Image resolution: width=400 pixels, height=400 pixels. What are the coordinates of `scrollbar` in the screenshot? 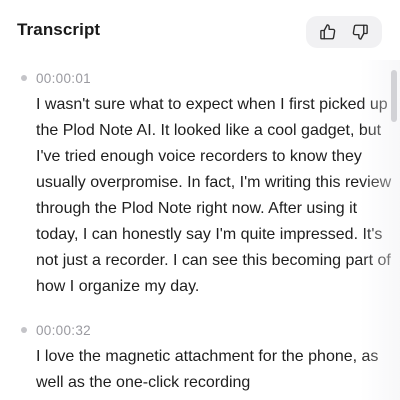 It's located at (394, 230).